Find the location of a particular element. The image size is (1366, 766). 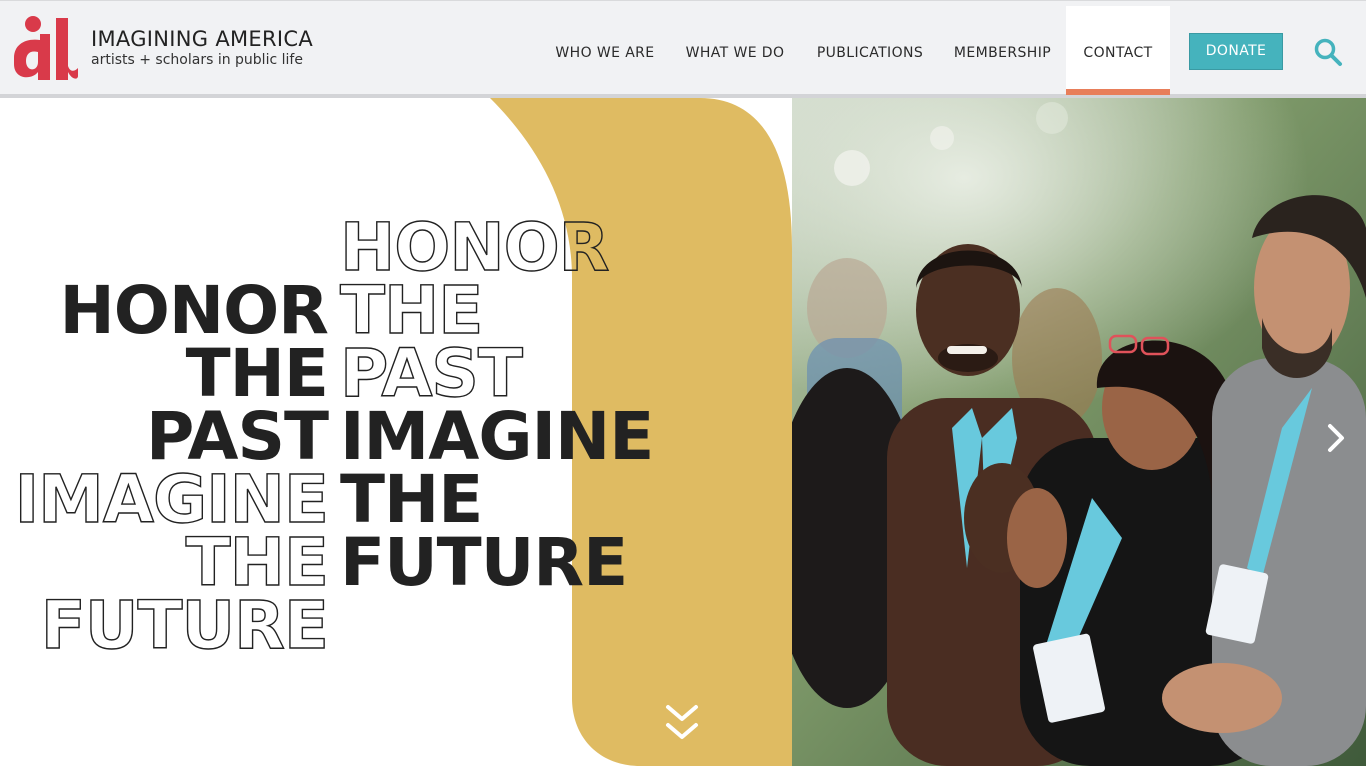

brand-name: IMAGINING AMERICA is located at coordinates (202, 39).